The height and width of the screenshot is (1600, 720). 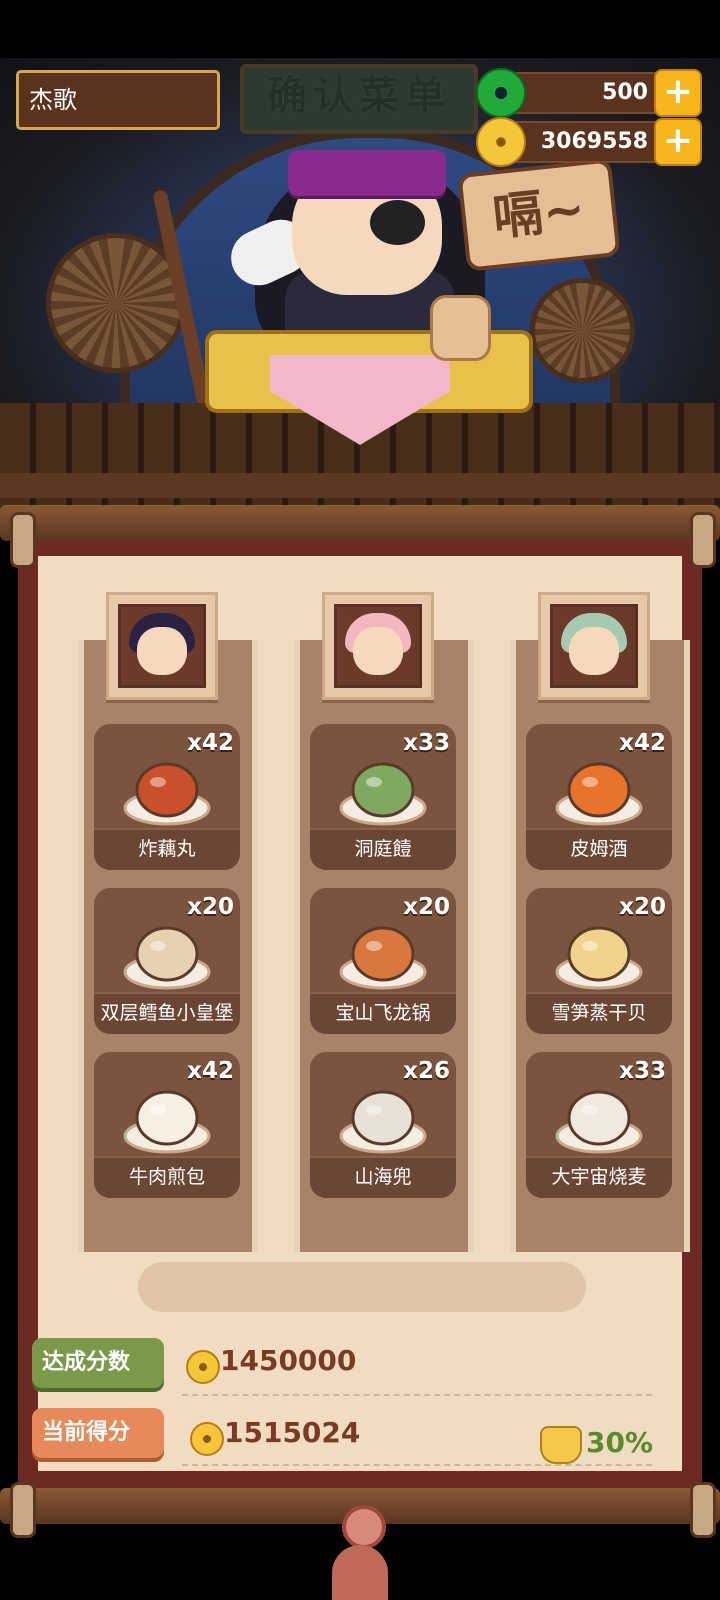 I want to click on dish-count: x26, so click(x=426, y=1071).